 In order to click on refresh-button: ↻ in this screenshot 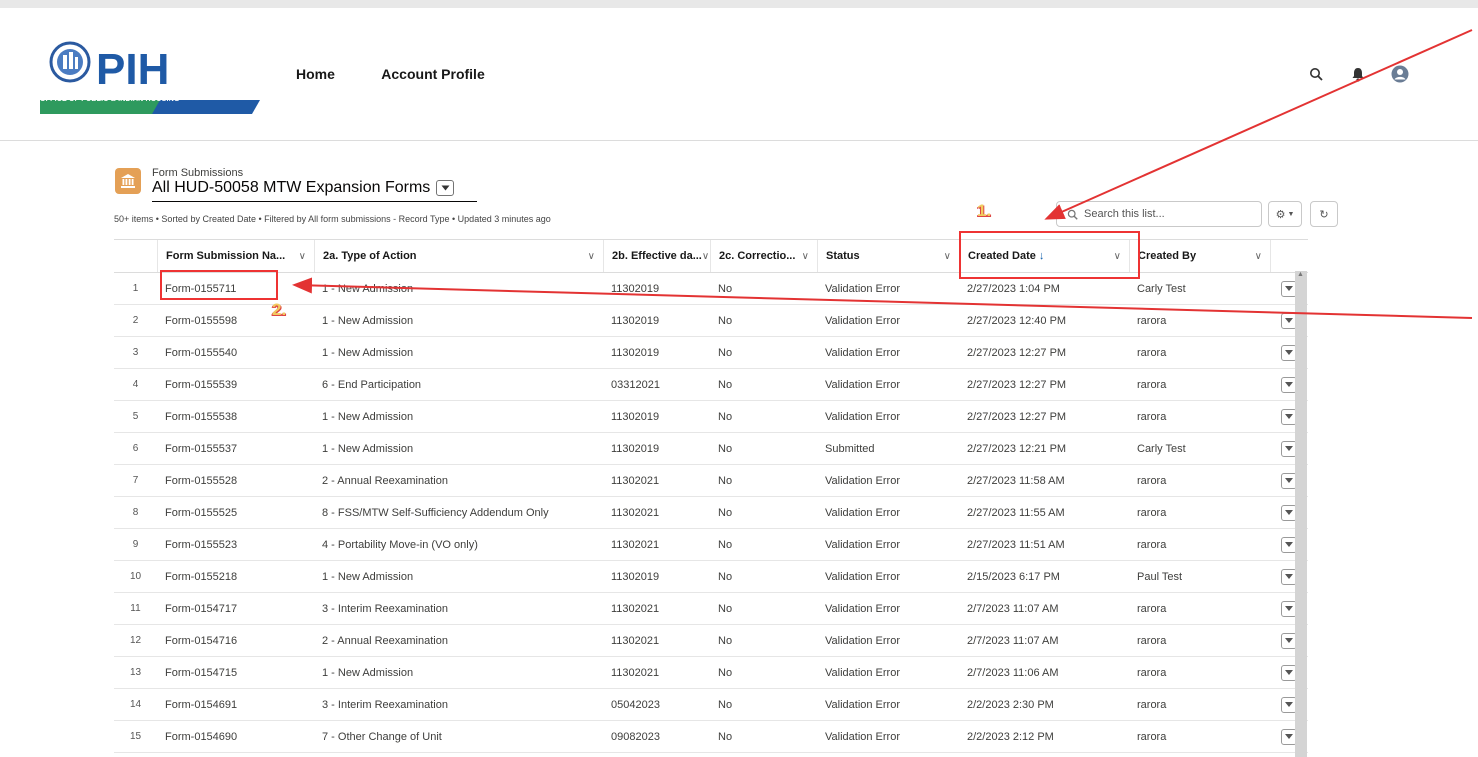, I will do `click(1324, 214)`.